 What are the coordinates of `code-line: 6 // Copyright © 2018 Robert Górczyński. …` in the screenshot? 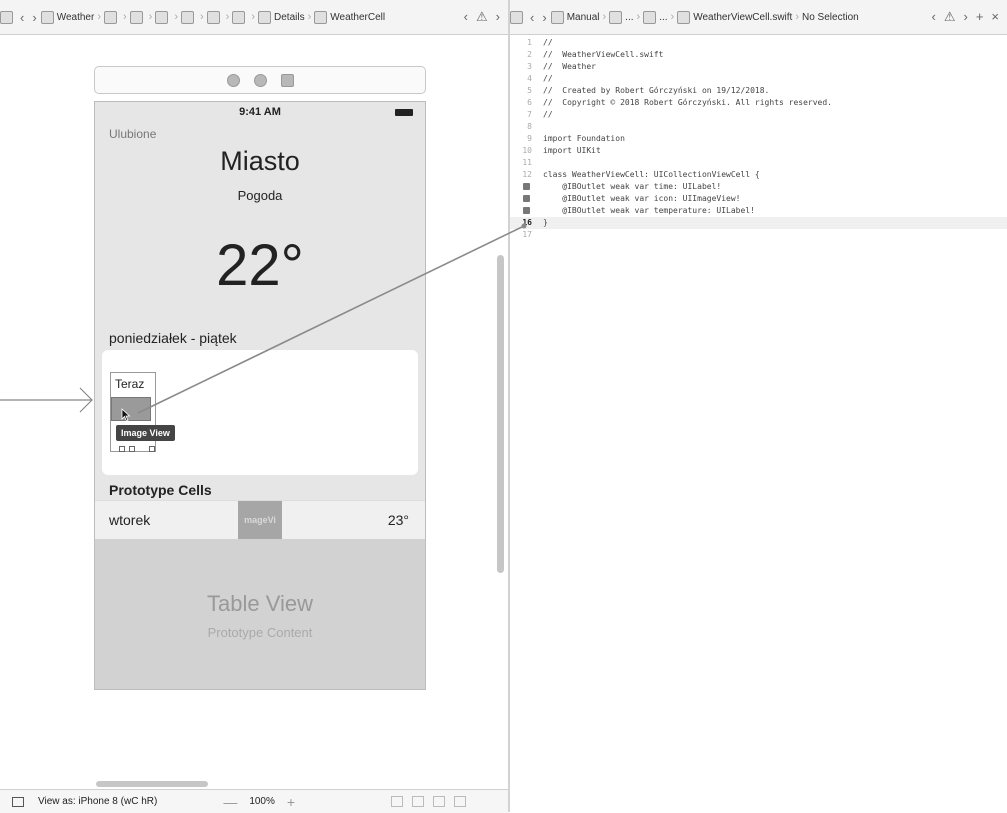 It's located at (758, 103).